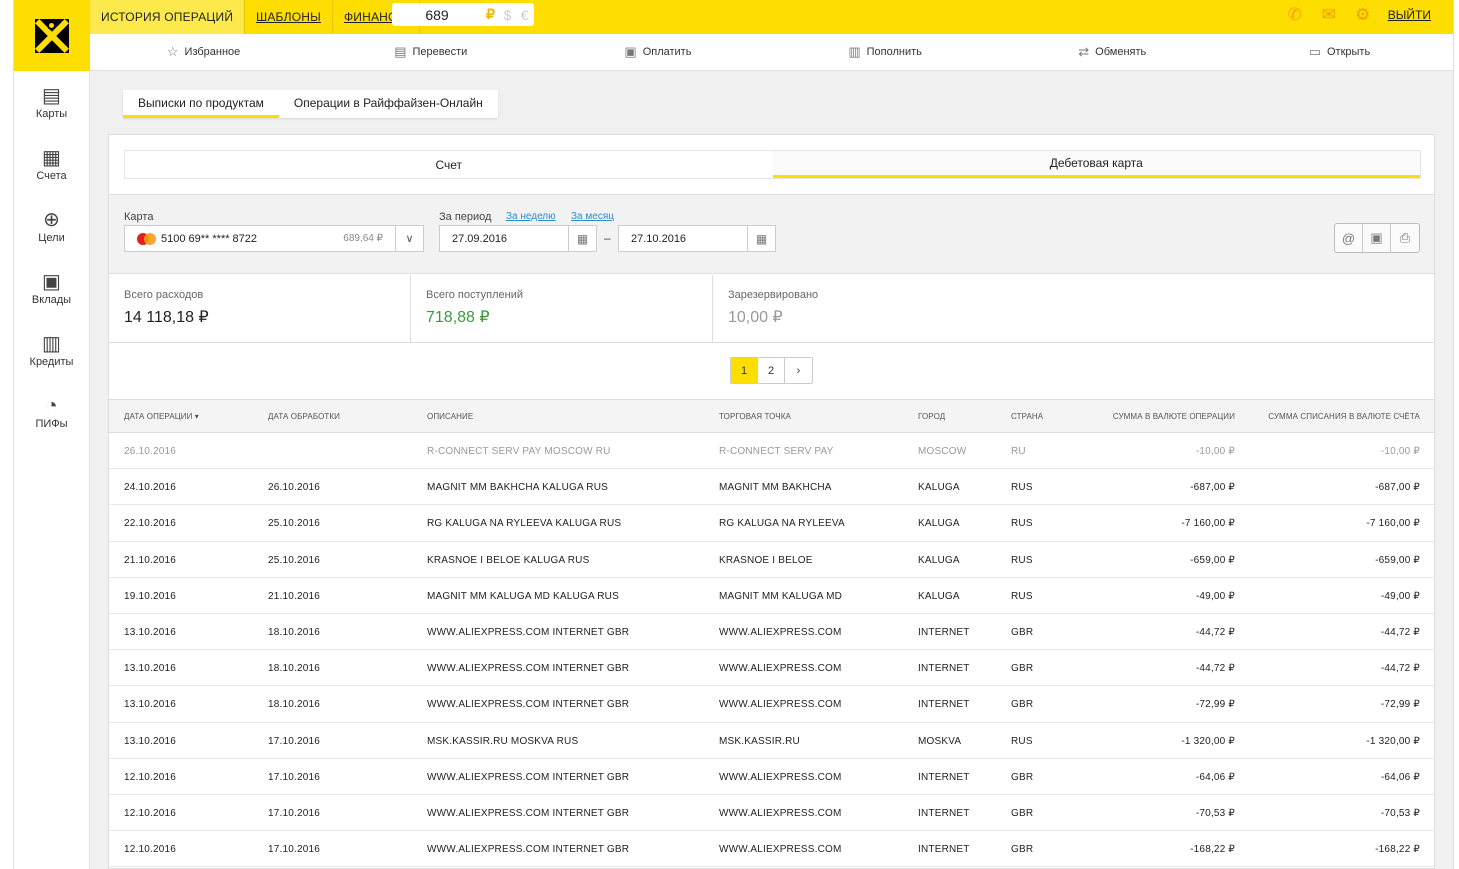 The width and height of the screenshot is (1459, 869). I want to click on action-exchange: ⇄ Обменять, so click(1112, 52).